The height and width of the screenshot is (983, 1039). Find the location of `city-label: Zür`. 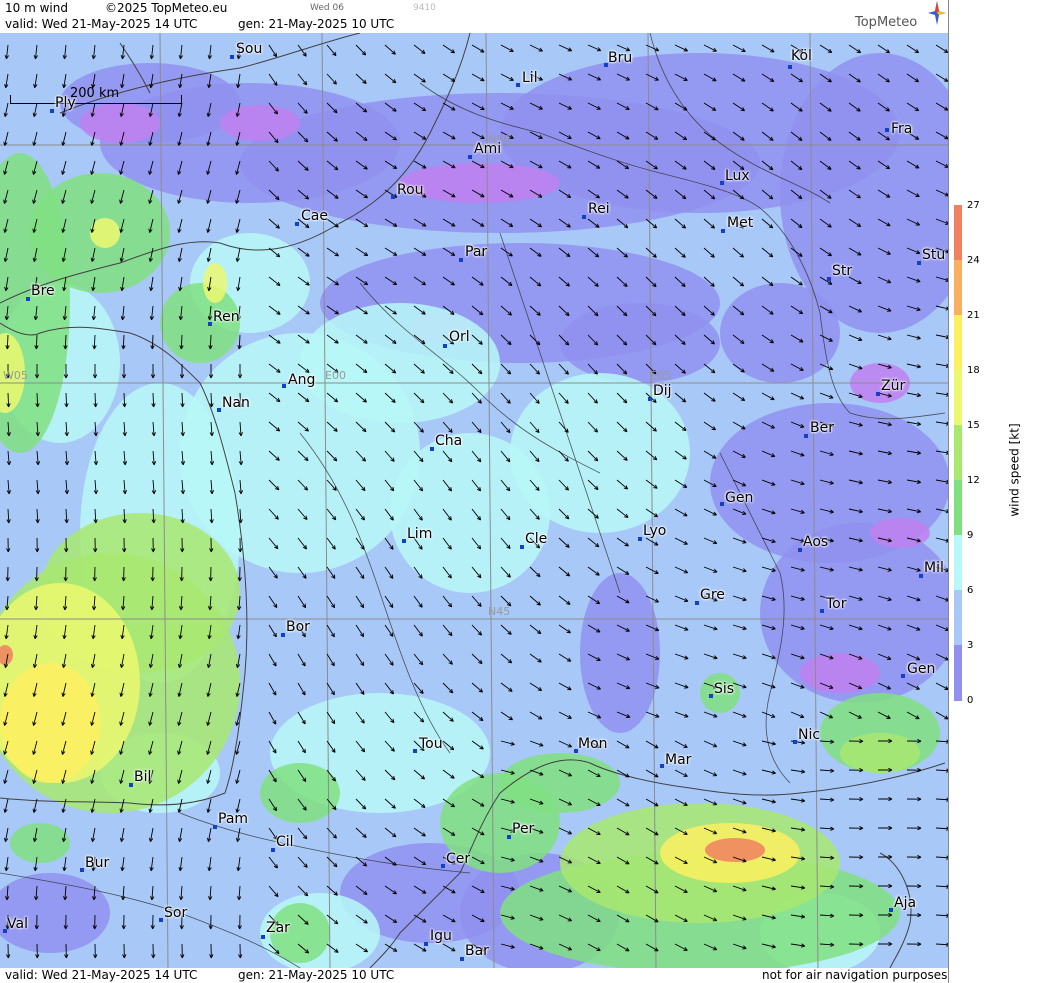

city-label: Zür is located at coordinates (893, 386).